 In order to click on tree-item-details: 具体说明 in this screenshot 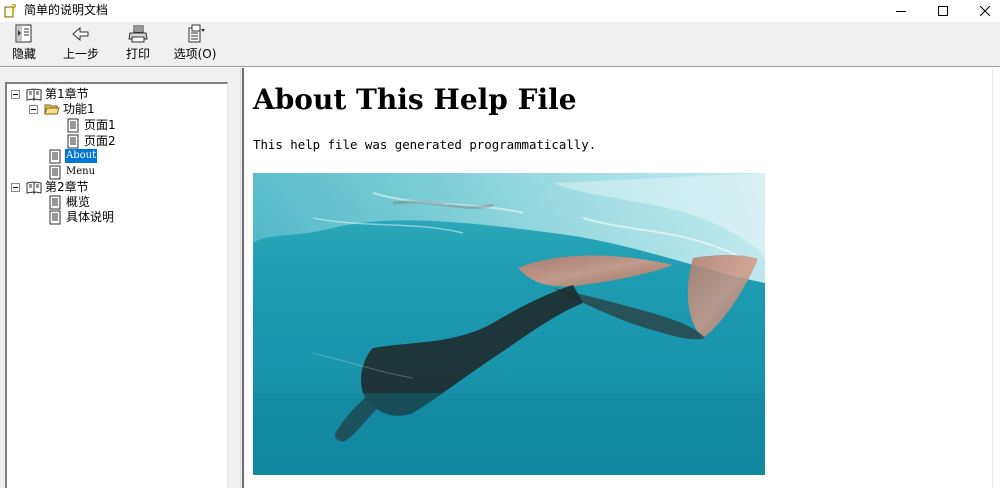, I will do `click(81, 217)`.